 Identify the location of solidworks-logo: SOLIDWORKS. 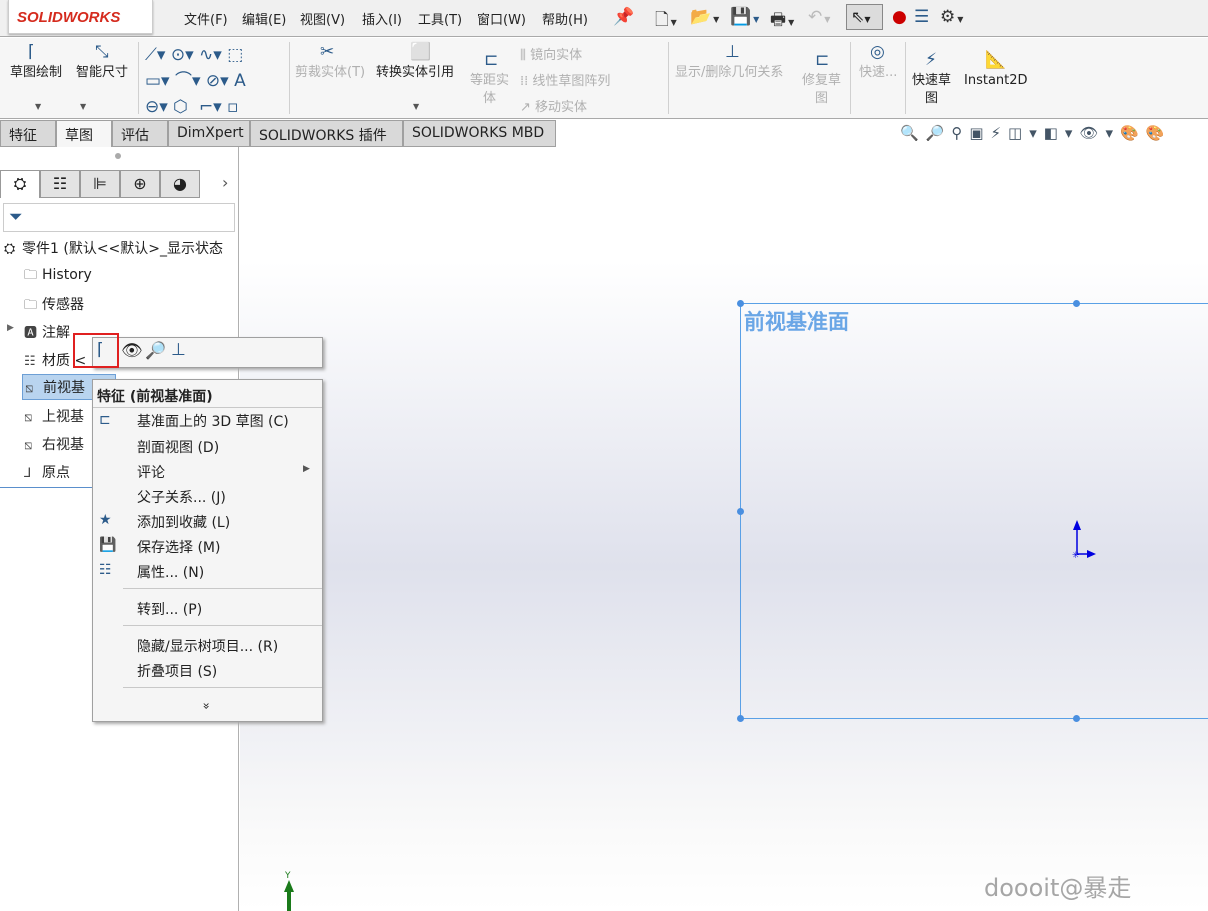
(80, 17).